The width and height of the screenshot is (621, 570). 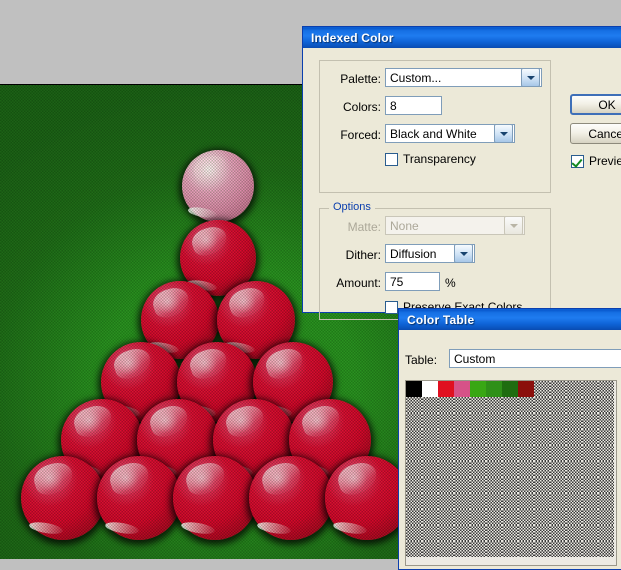 I want to click on forced-select: Black and White, so click(x=450, y=133).